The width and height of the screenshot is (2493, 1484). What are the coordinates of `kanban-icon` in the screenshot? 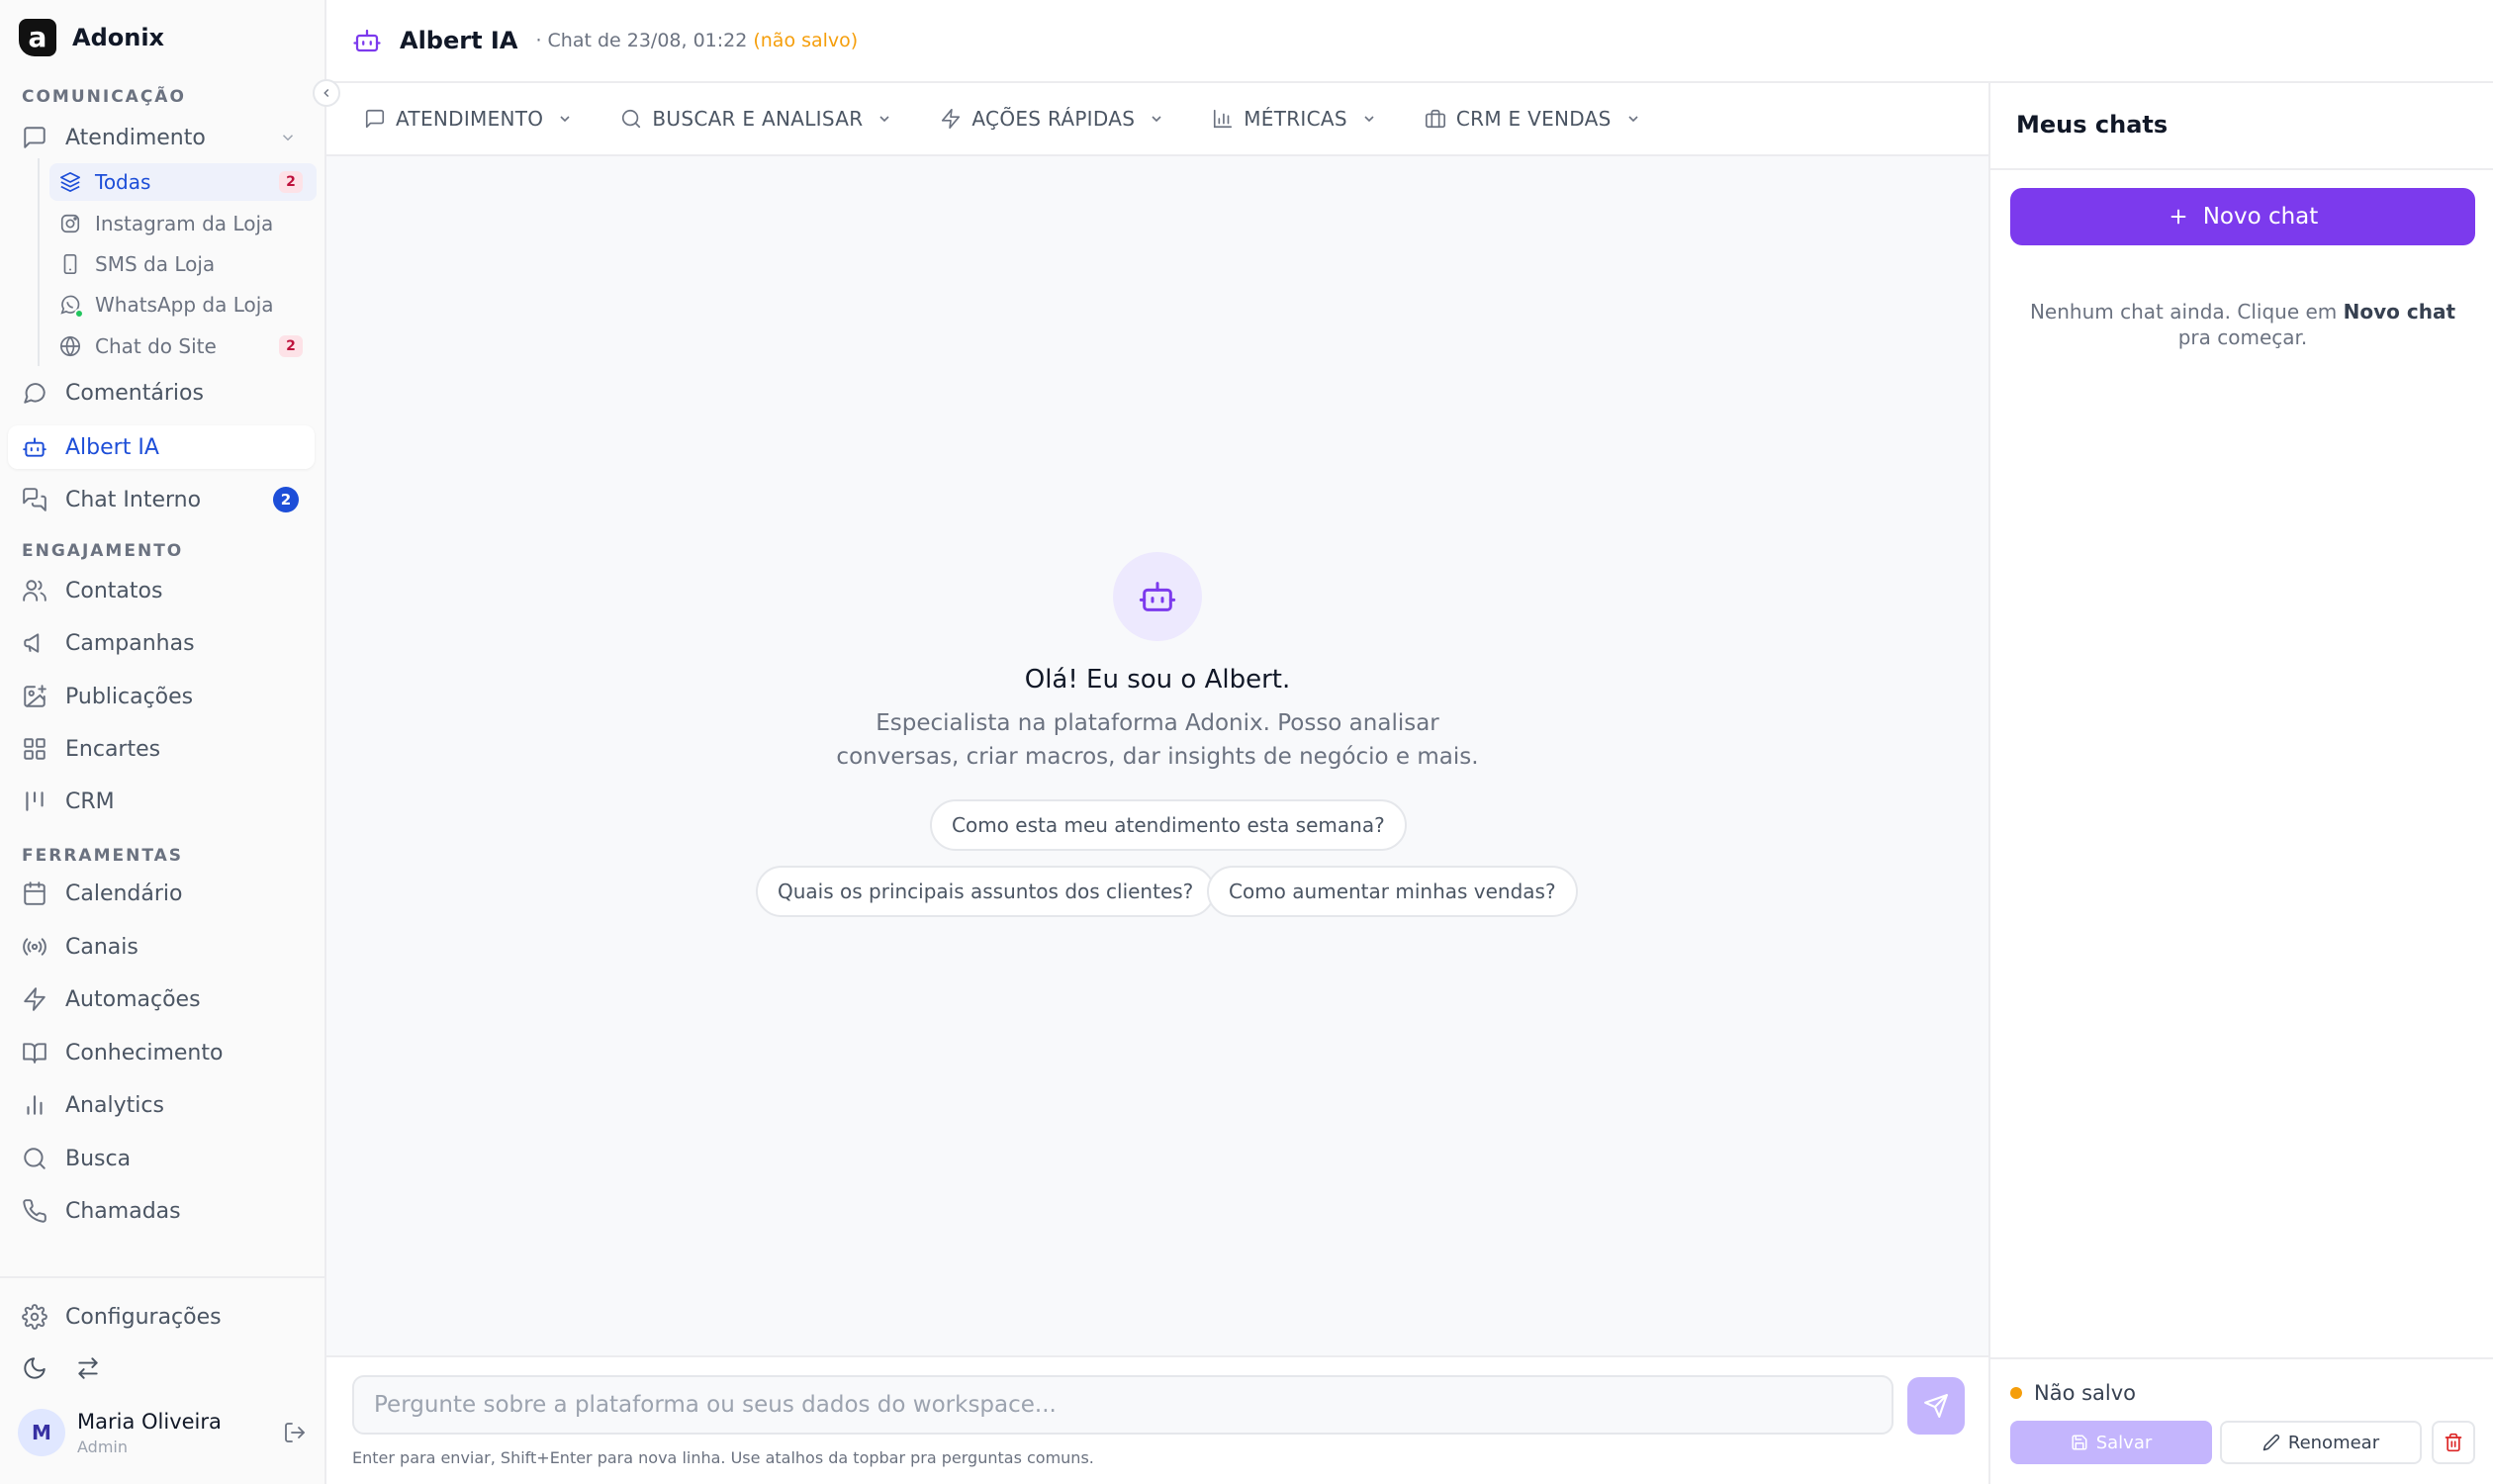 It's located at (35, 801).